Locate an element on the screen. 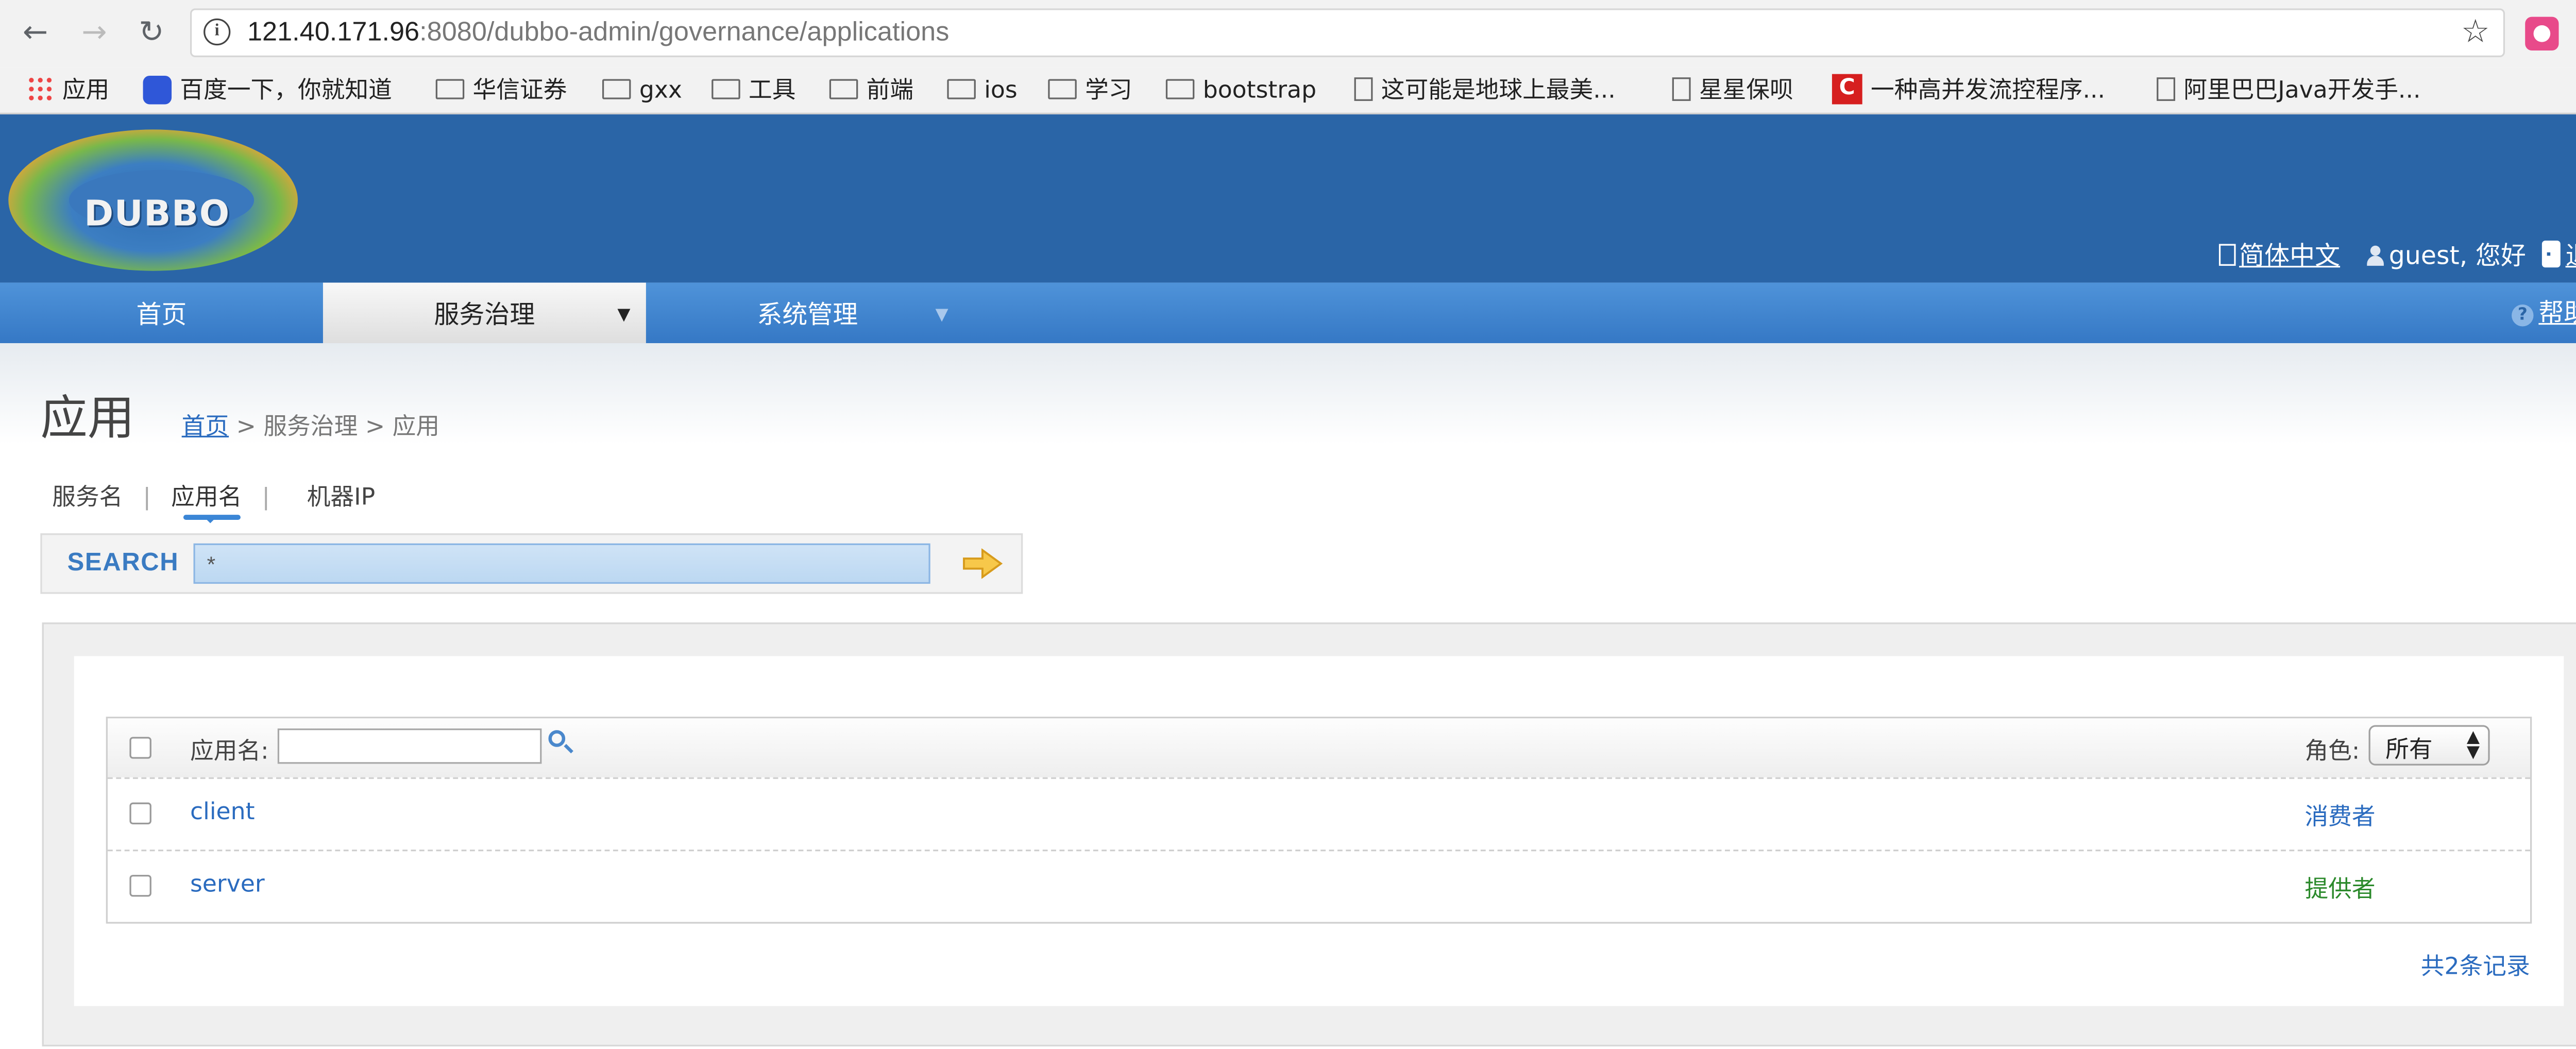  help-text: 帮助 is located at coordinates (2557, 313).